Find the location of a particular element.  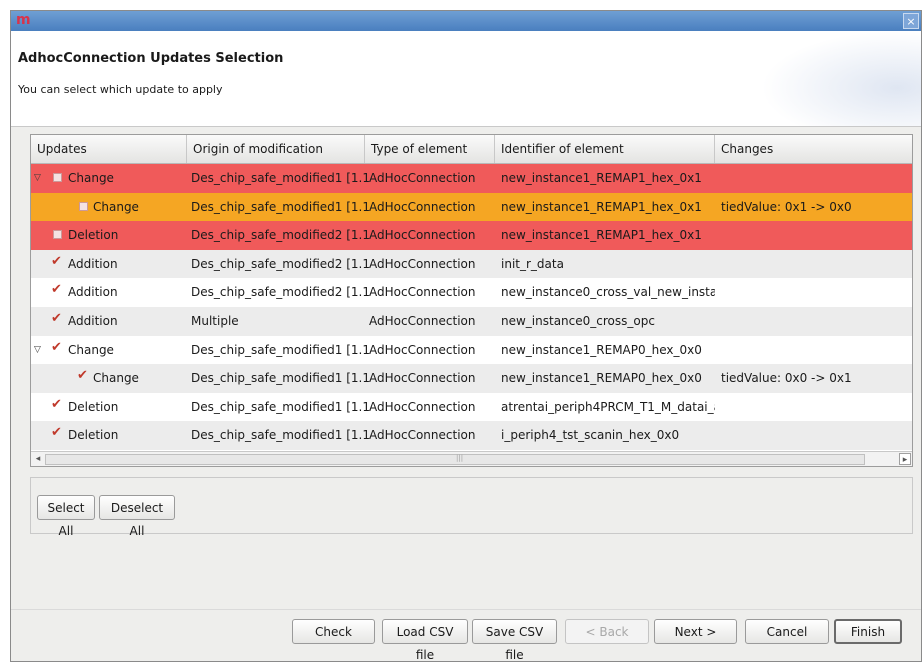

cell-update: ✔ Change is located at coordinates (108, 378).